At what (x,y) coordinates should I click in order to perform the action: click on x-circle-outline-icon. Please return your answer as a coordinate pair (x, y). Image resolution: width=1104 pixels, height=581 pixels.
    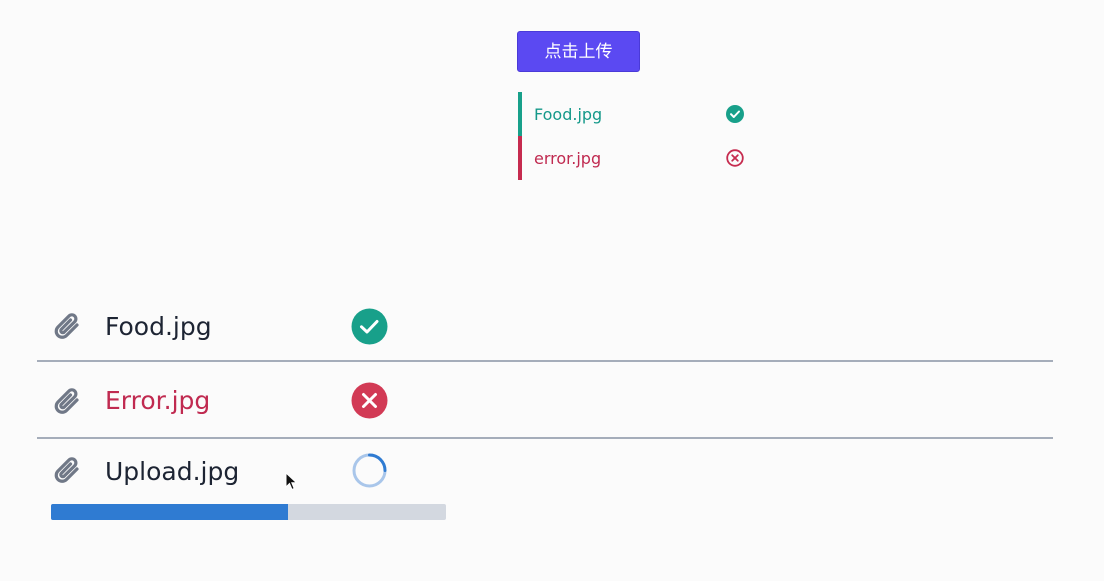
    Looking at the image, I should click on (735, 158).